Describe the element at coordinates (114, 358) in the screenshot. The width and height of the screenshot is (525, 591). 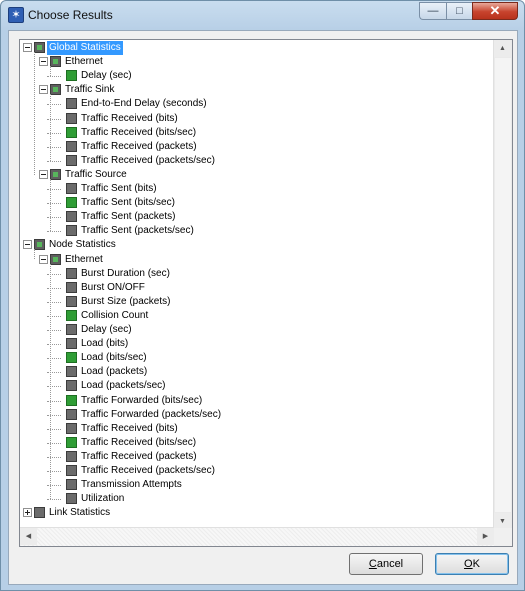
I see `tree-item-label: Load (bits/sec)` at that location.